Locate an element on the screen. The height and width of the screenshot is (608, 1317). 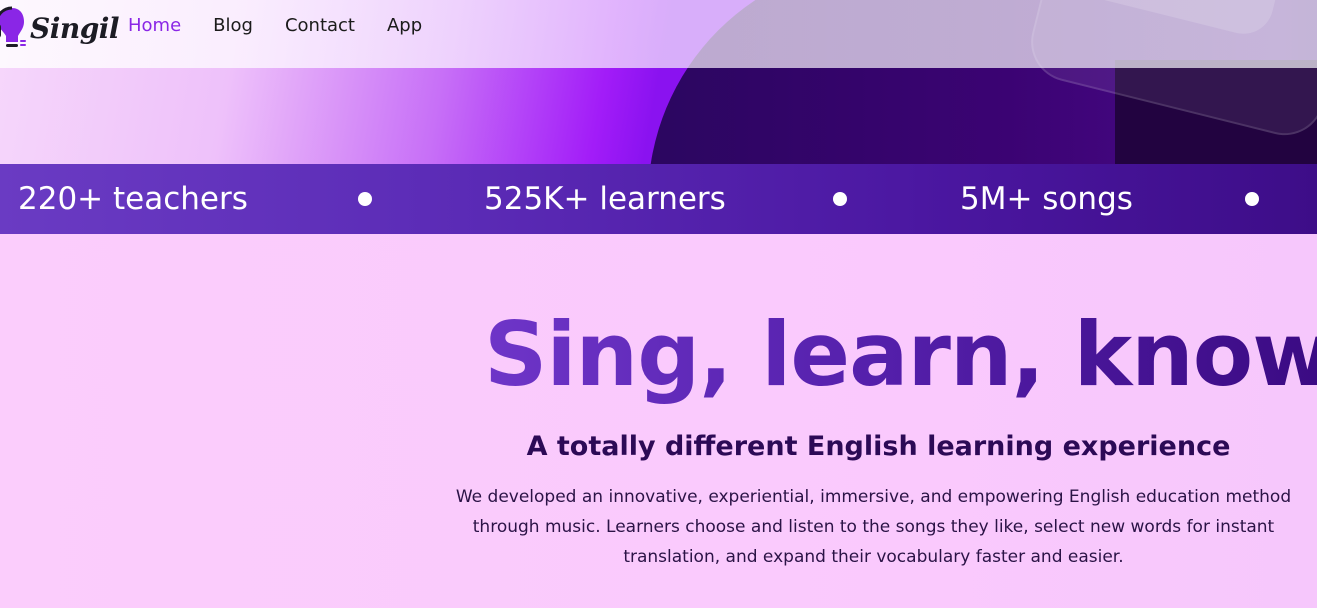
stat-learners: 525K+ learners is located at coordinates (605, 199).